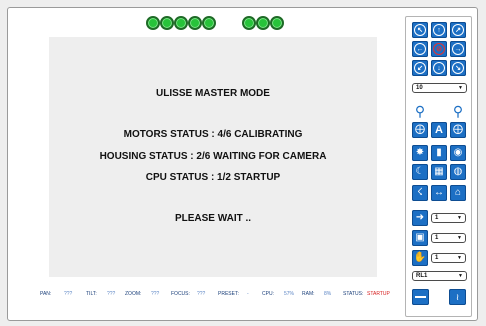  What do you see at coordinates (289, 294) in the screenshot?
I see `cpu-value: 57%` at bounding box center [289, 294].